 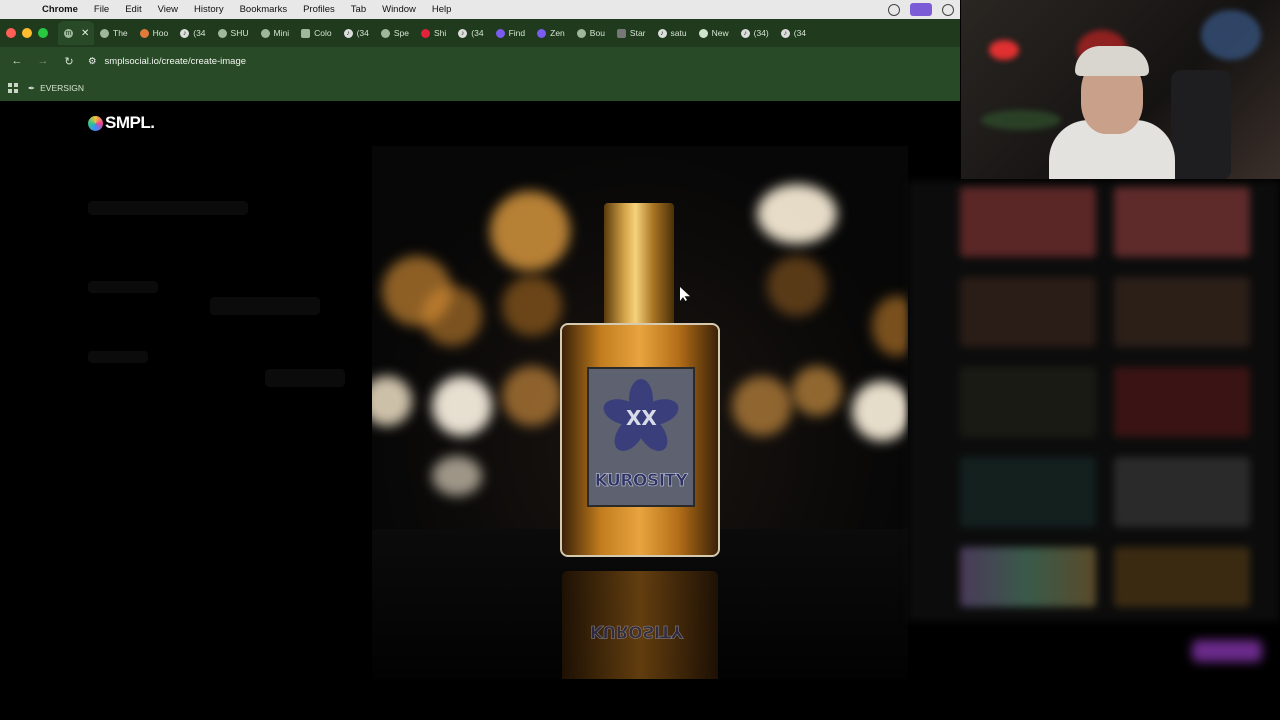 I want to click on close-tab-icon: ✕, so click(x=85, y=33).